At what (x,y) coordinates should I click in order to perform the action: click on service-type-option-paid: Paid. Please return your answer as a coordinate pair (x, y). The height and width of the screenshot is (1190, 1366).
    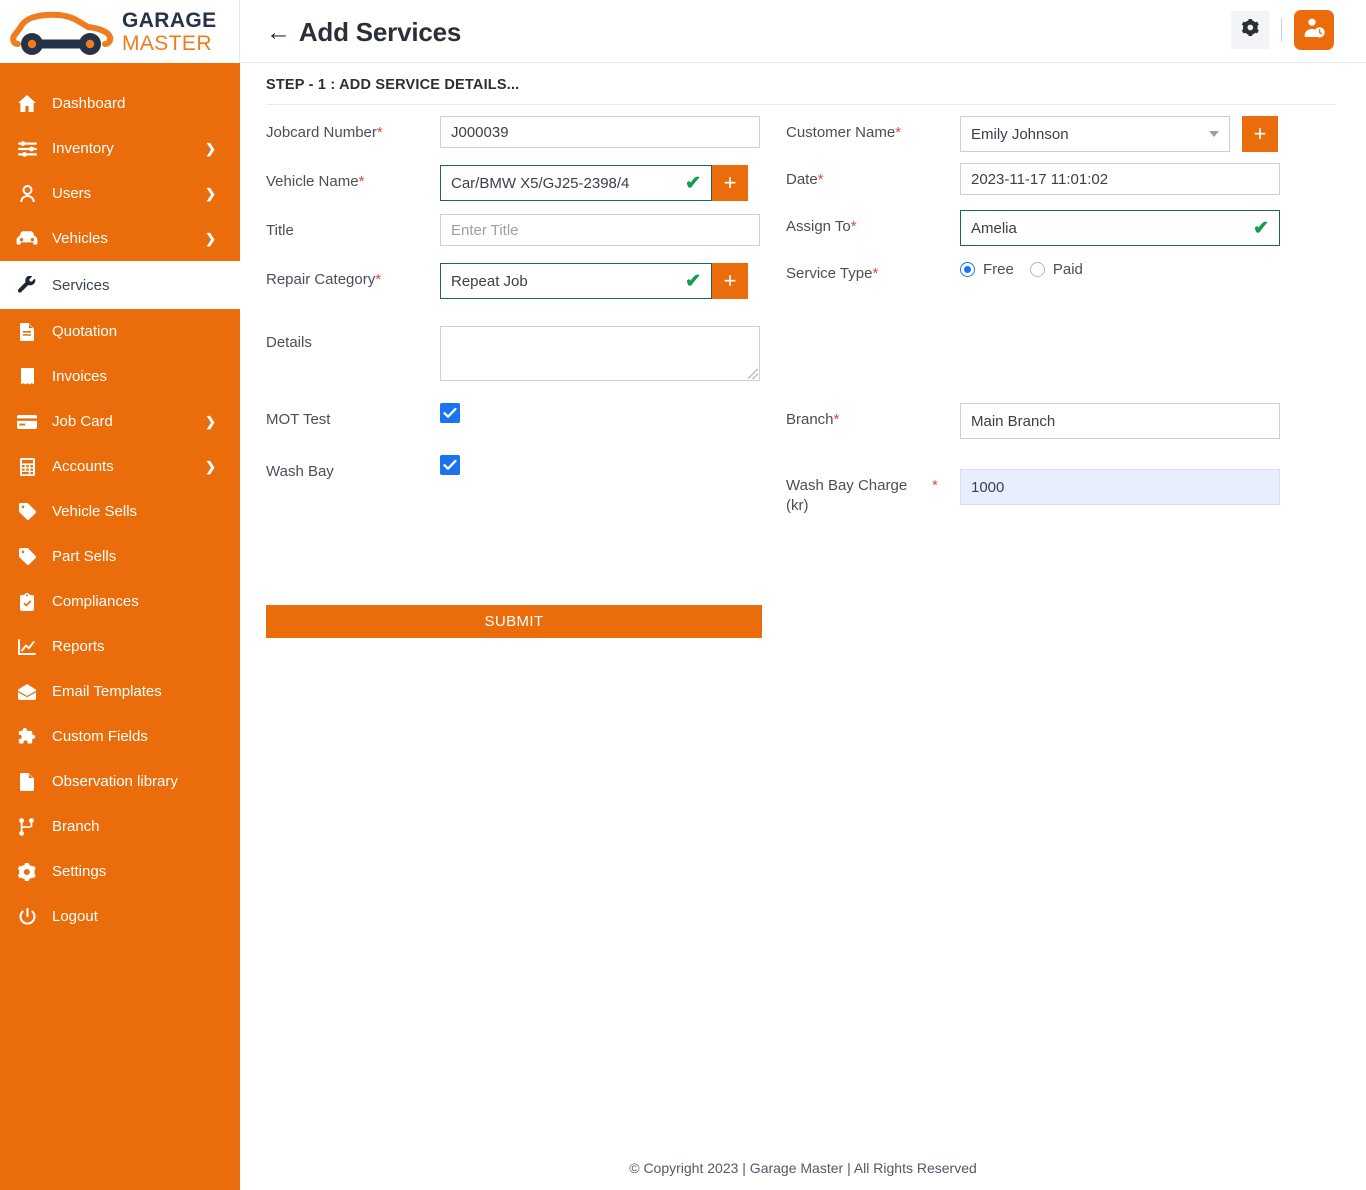
    Looking at the image, I should click on (1056, 269).